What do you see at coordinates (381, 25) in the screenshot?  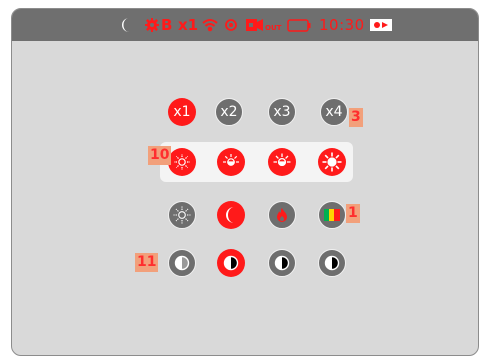 I see `record-icon` at bounding box center [381, 25].